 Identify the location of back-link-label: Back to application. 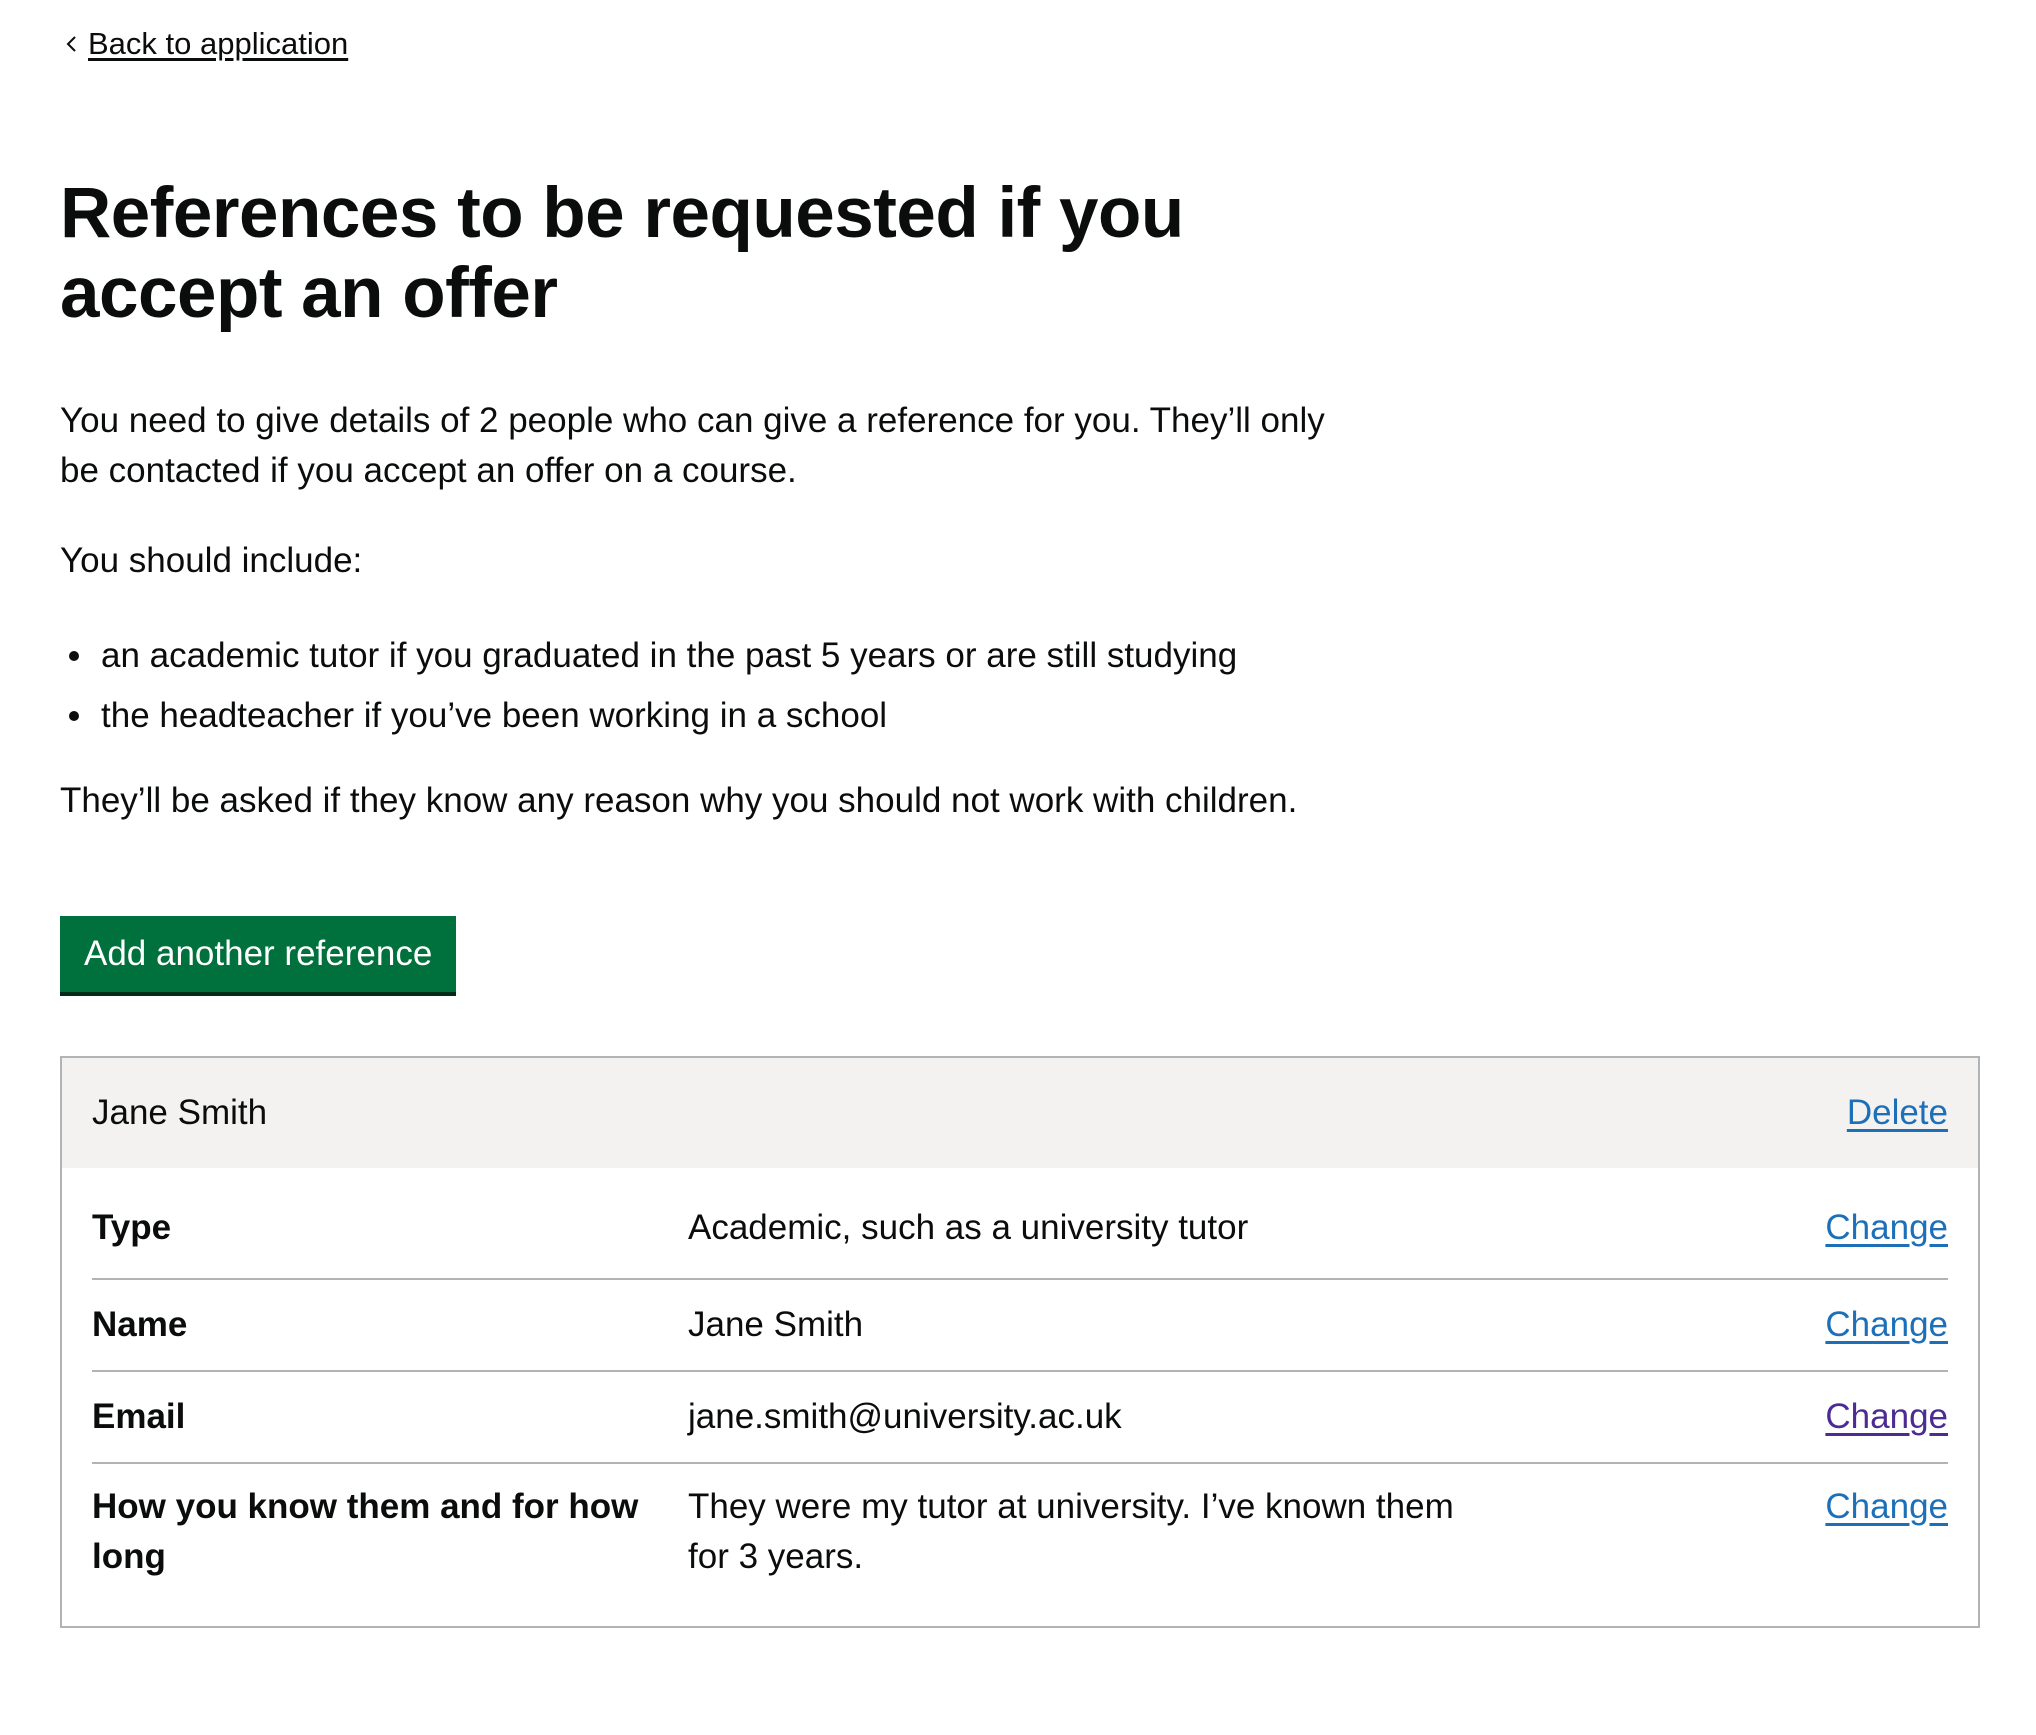
(218, 43).